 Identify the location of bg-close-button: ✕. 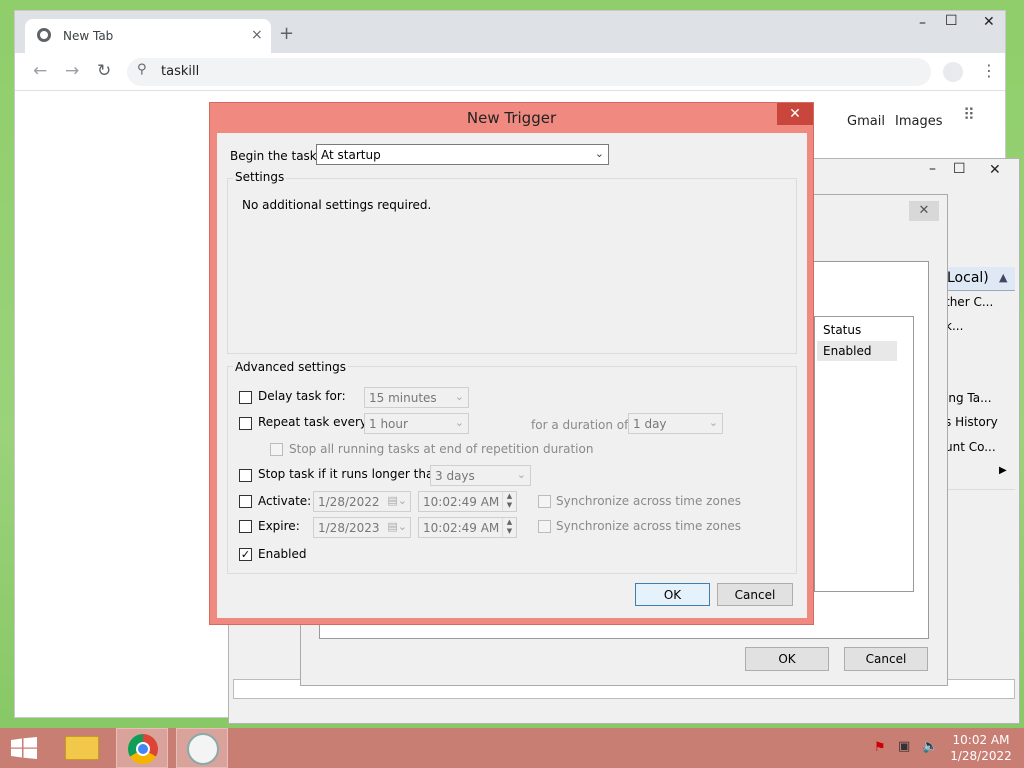
(995, 170).